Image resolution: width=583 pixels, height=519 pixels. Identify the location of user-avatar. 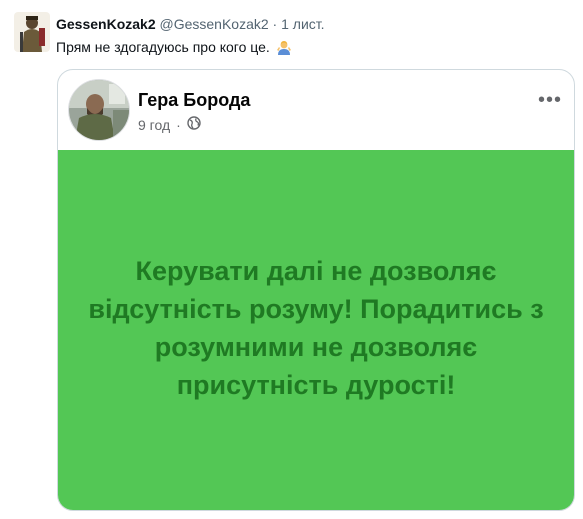
(32, 32).